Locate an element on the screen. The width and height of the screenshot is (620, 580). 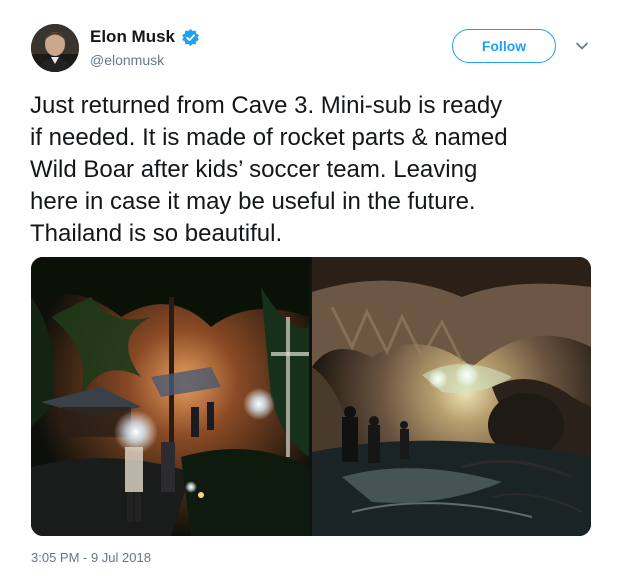
chevron-down-icon is located at coordinates (582, 46).